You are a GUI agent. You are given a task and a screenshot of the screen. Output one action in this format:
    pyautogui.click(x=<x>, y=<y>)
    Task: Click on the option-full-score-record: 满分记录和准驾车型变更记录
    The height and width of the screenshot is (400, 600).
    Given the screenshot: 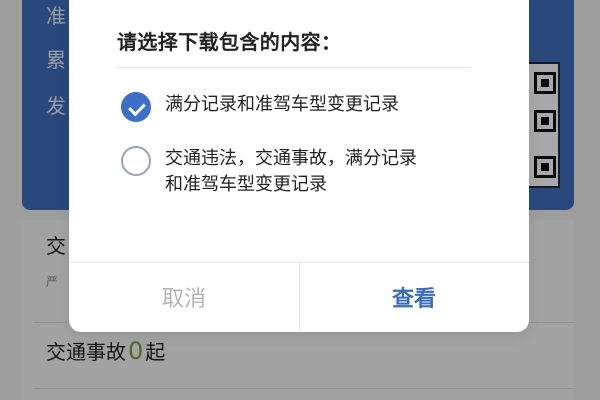 What is the action you would take?
    pyautogui.click(x=301, y=107)
    